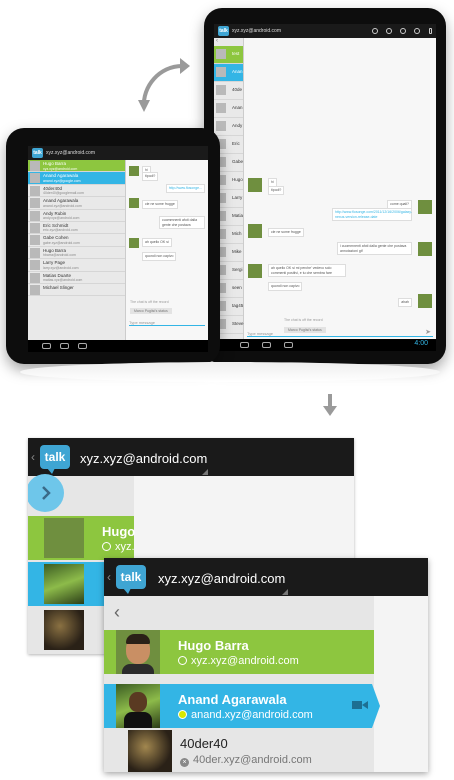  I want to click on send-icon: ➤, so click(428, 332).